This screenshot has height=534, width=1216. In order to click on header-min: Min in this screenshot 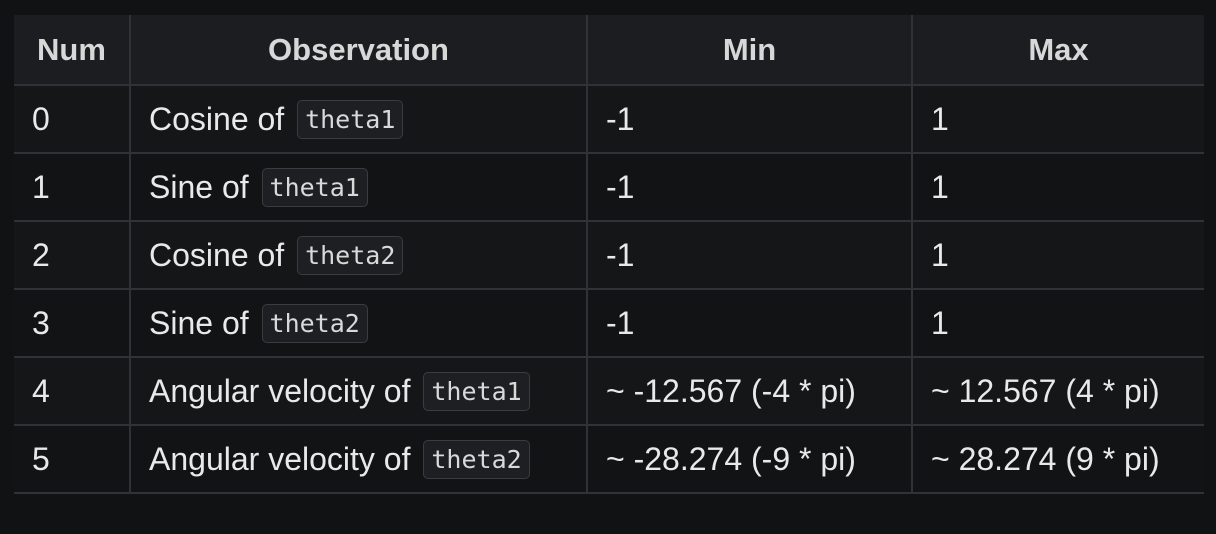, I will do `click(749, 50)`.